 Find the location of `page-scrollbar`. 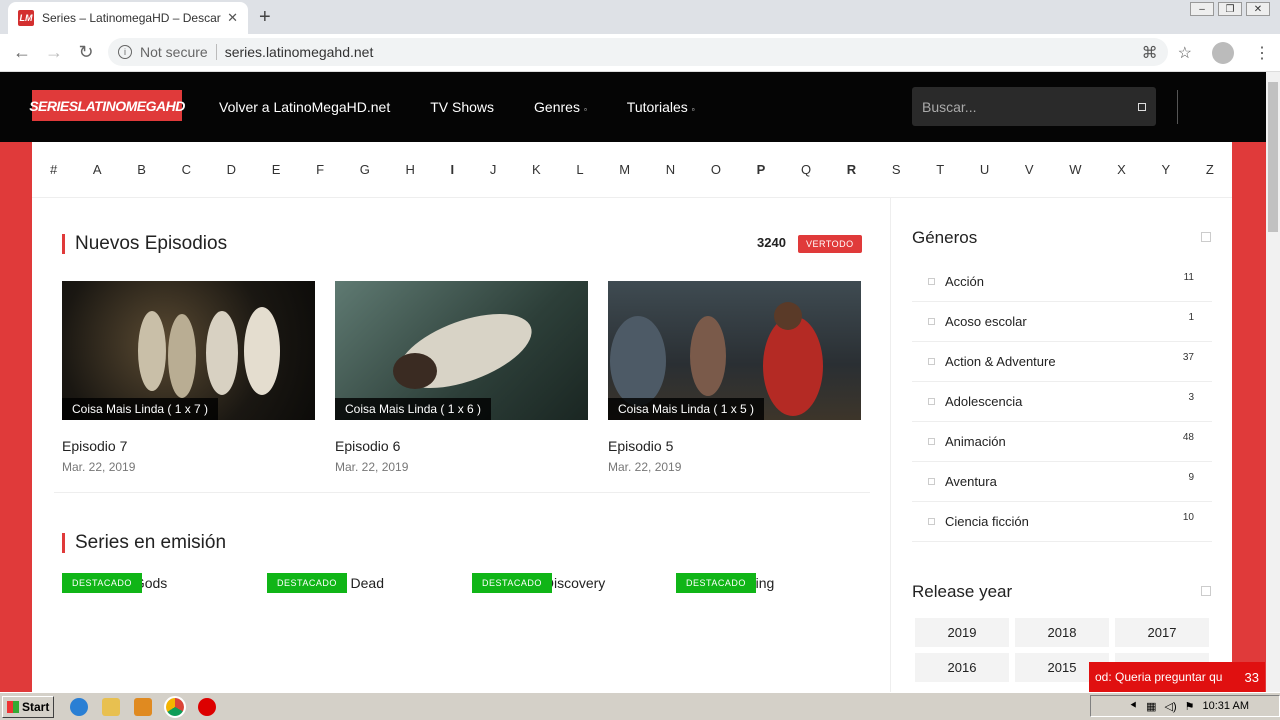

page-scrollbar is located at coordinates (1273, 382).